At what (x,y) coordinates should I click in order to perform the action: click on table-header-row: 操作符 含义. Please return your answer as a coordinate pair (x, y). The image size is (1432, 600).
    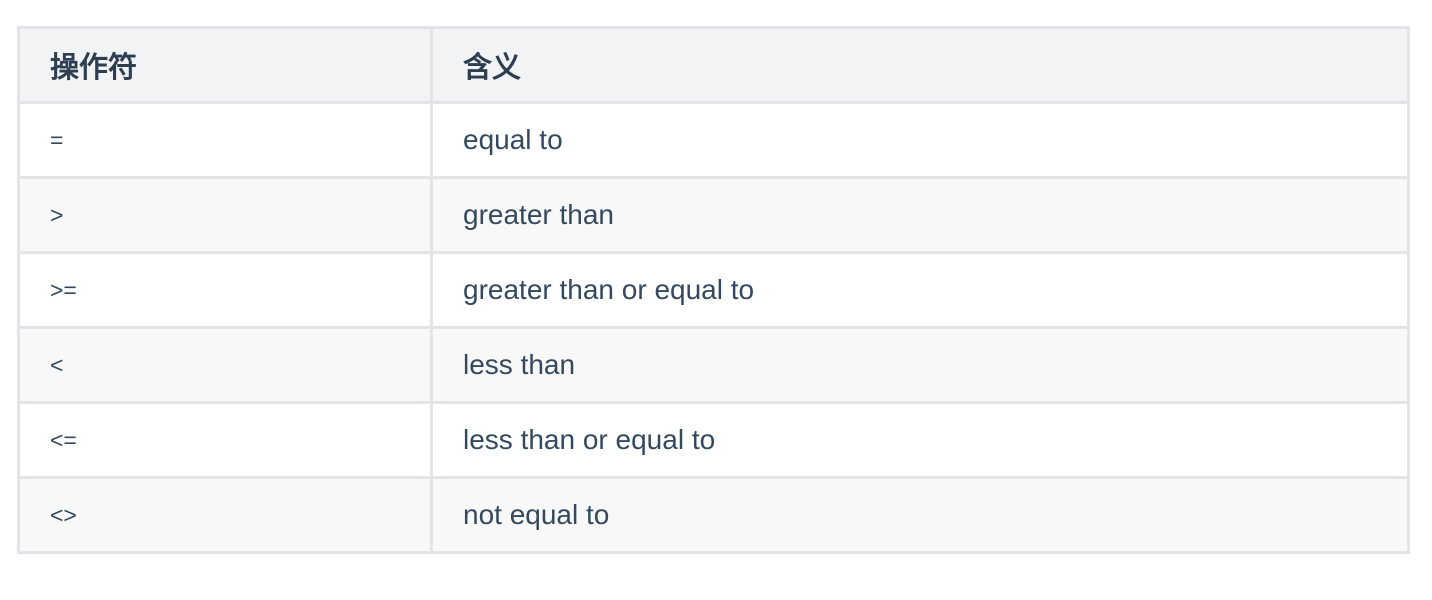
    Looking at the image, I should click on (713, 65).